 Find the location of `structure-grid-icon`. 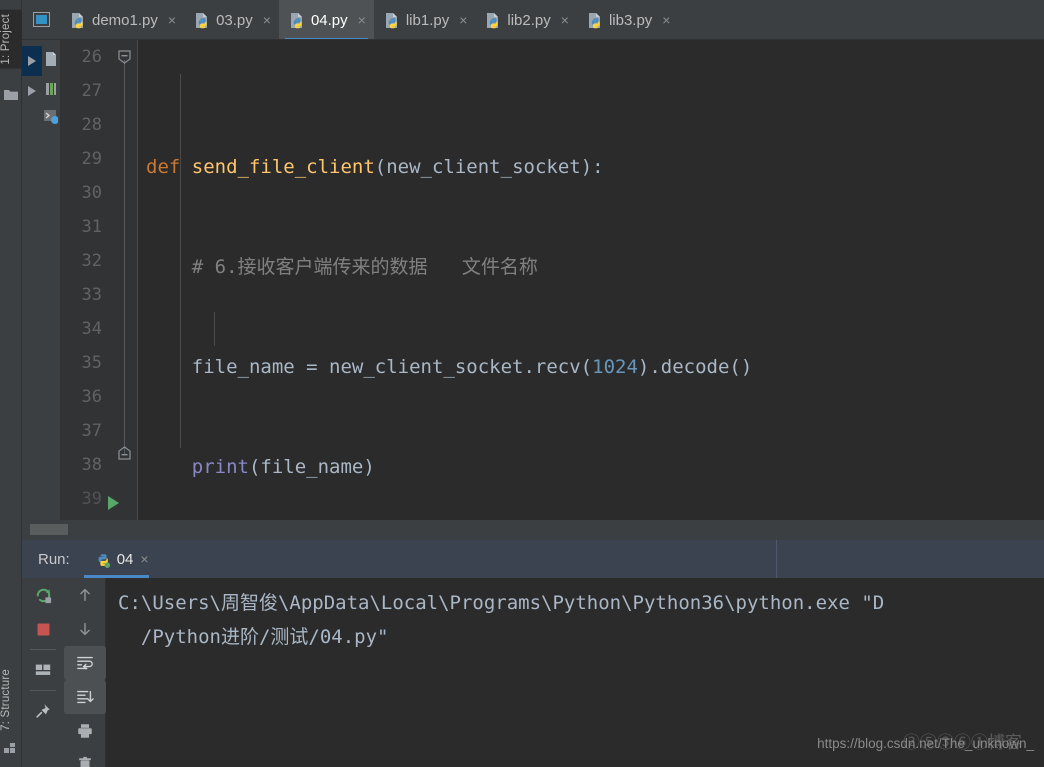

structure-grid-icon is located at coordinates (11, 748).